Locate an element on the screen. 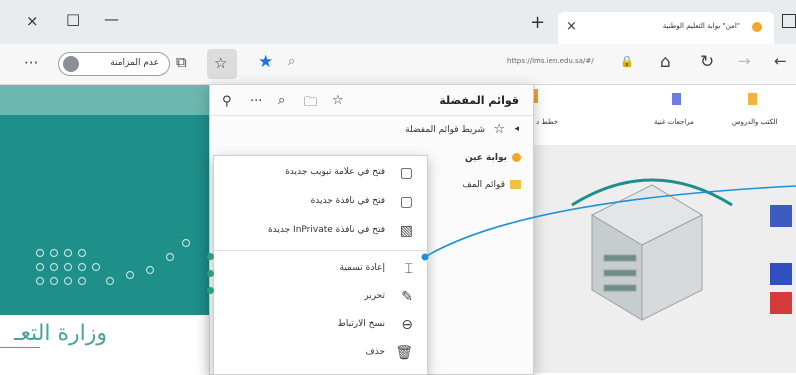 The image size is (796, 375). menu-delete: 🗑 حذف is located at coordinates (320, 354).